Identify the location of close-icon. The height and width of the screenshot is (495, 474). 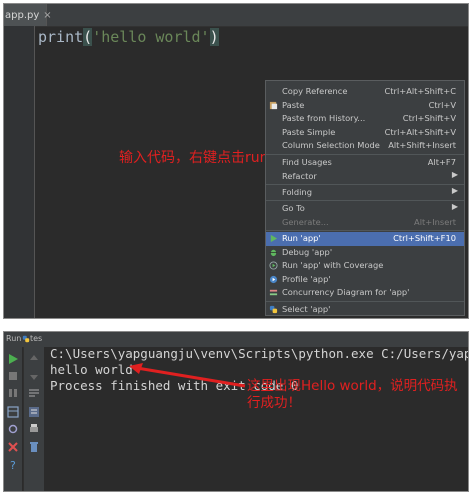
(13, 447).